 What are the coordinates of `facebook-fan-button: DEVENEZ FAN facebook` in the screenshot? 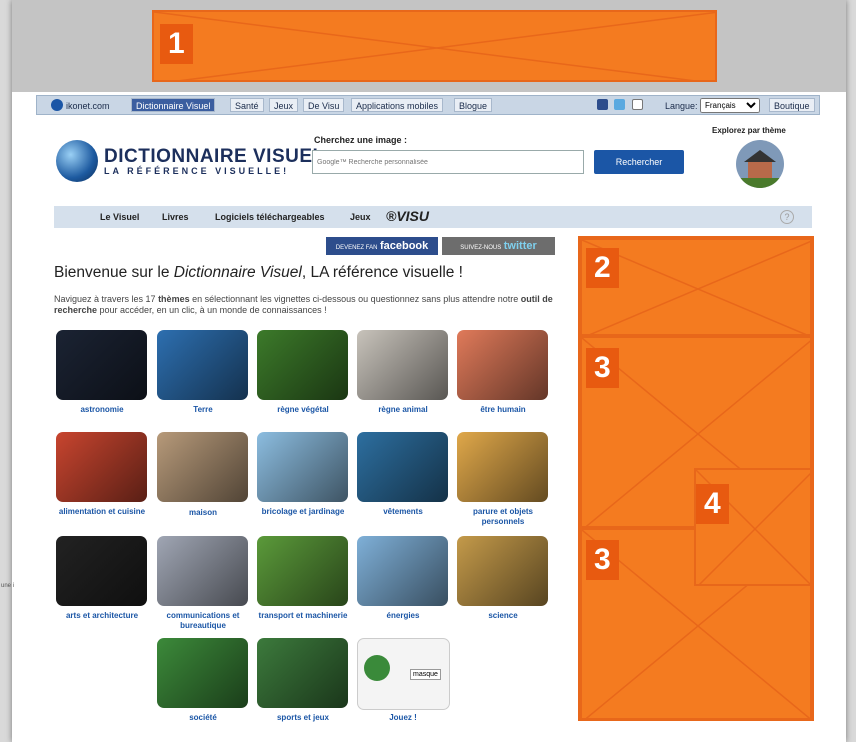 It's located at (382, 246).